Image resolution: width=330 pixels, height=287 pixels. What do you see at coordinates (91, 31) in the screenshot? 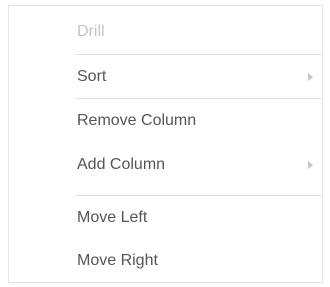
I see `menu-item-label: Drill` at bounding box center [91, 31].